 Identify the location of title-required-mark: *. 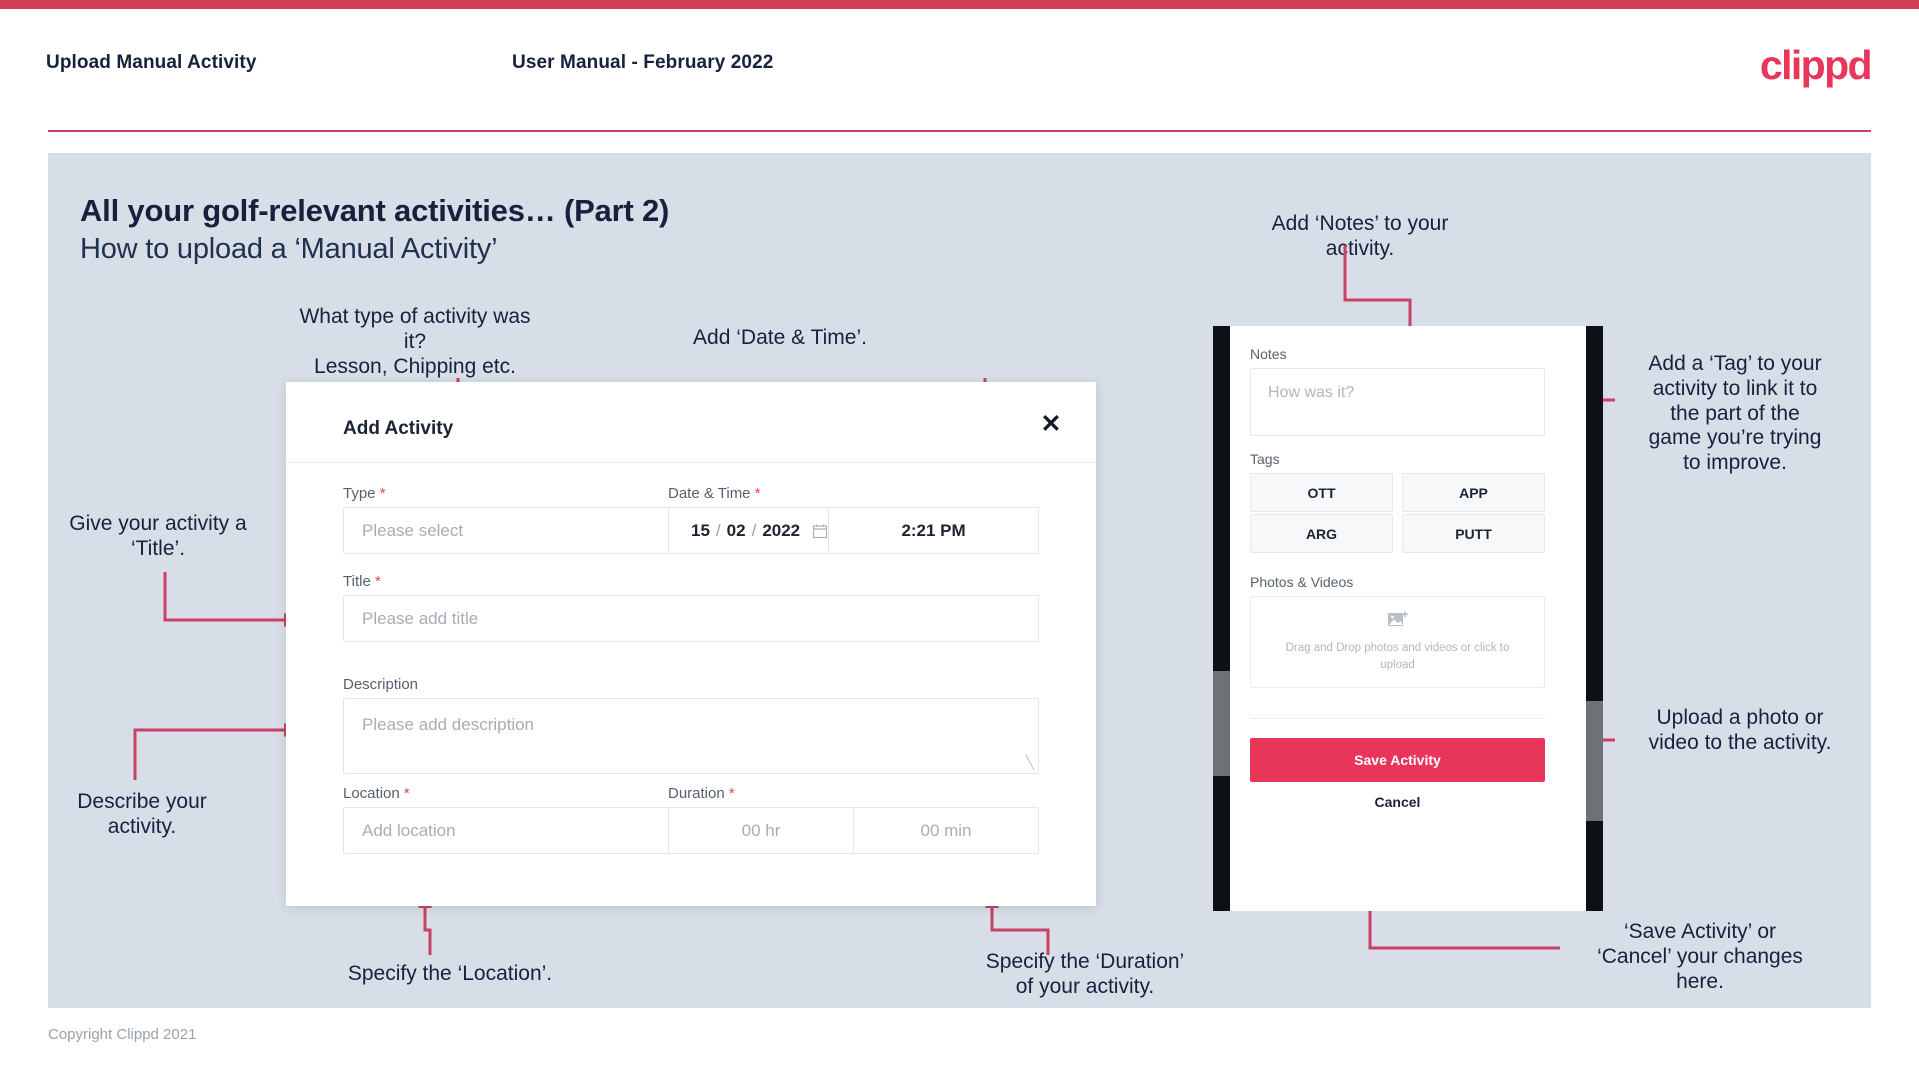
(377, 581).